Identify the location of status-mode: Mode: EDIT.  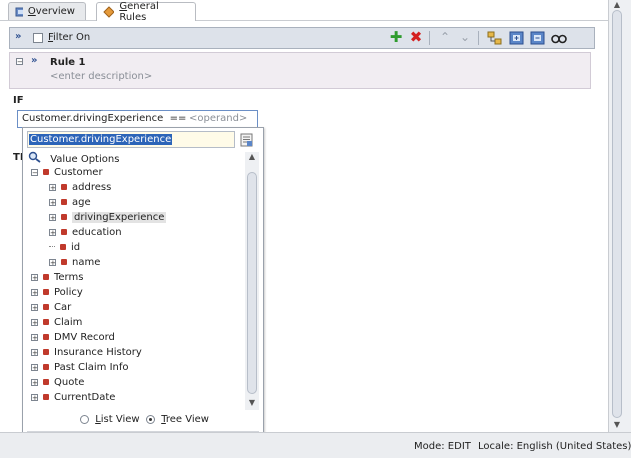
(442, 446).